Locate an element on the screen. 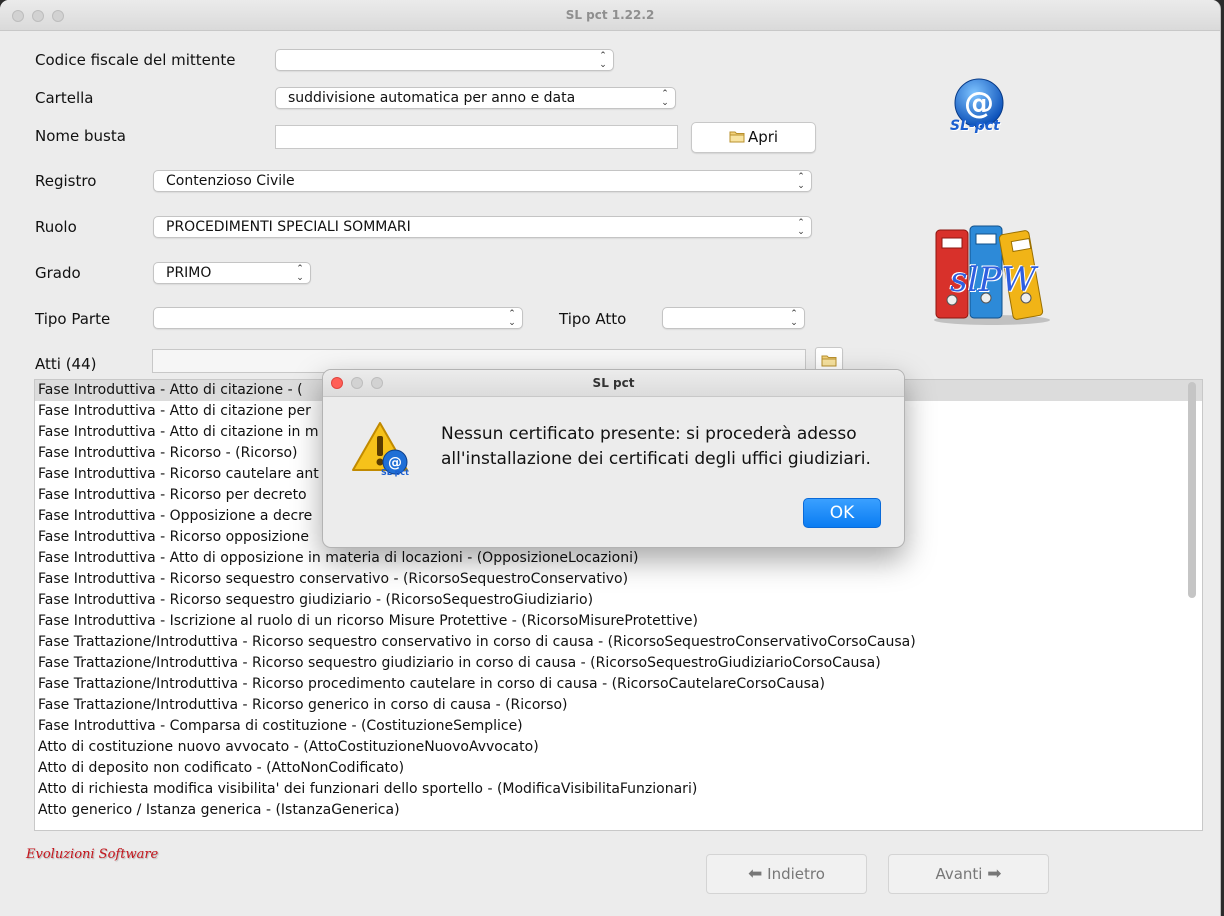  tipo-parte-label: Tipo Parte is located at coordinates (73, 319).